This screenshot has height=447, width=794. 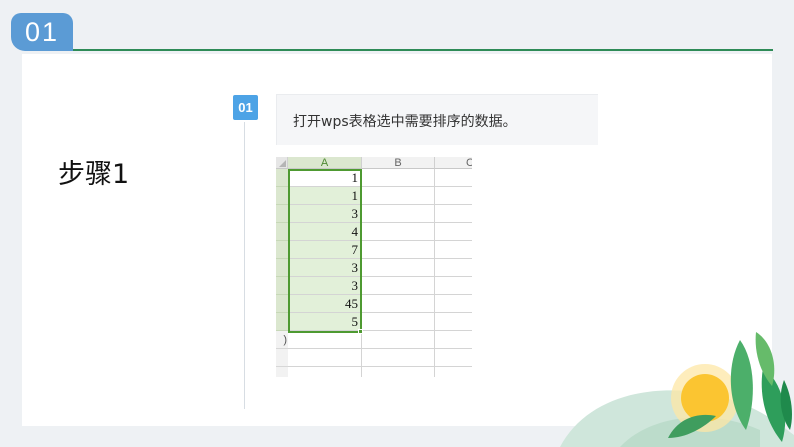 I want to click on column-header-b: B, so click(x=398, y=163).